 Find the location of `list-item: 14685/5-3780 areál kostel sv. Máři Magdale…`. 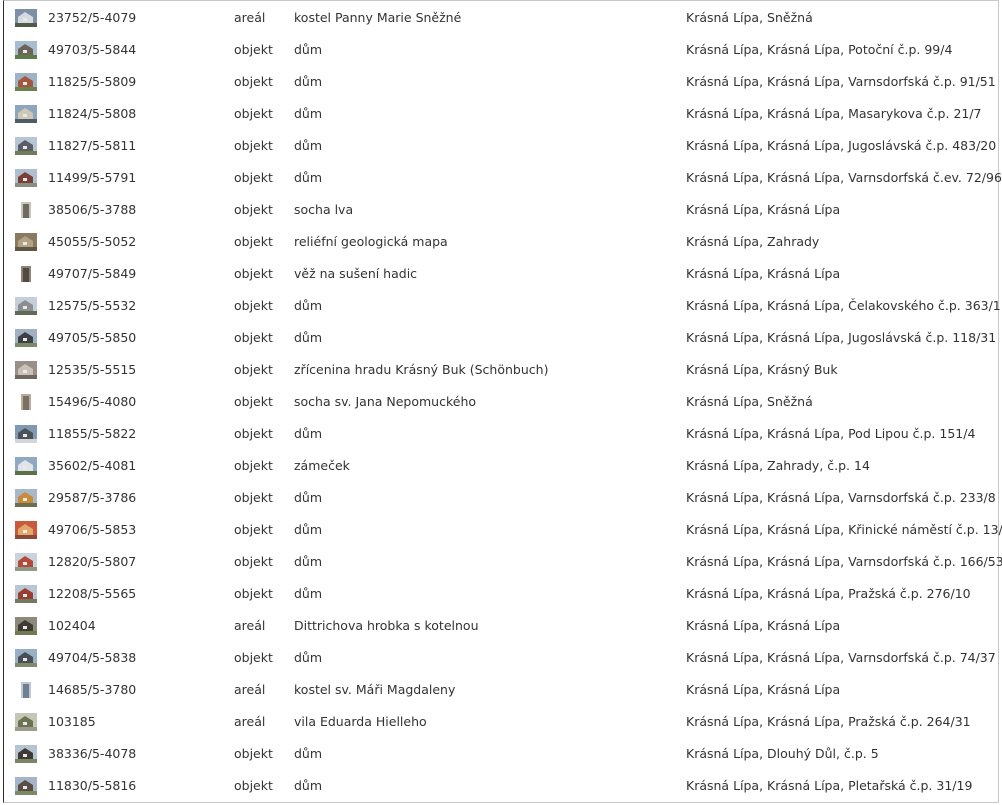

list-item: 14685/5-3780 areál kostel sv. Máři Magdale… is located at coordinates (500, 690).